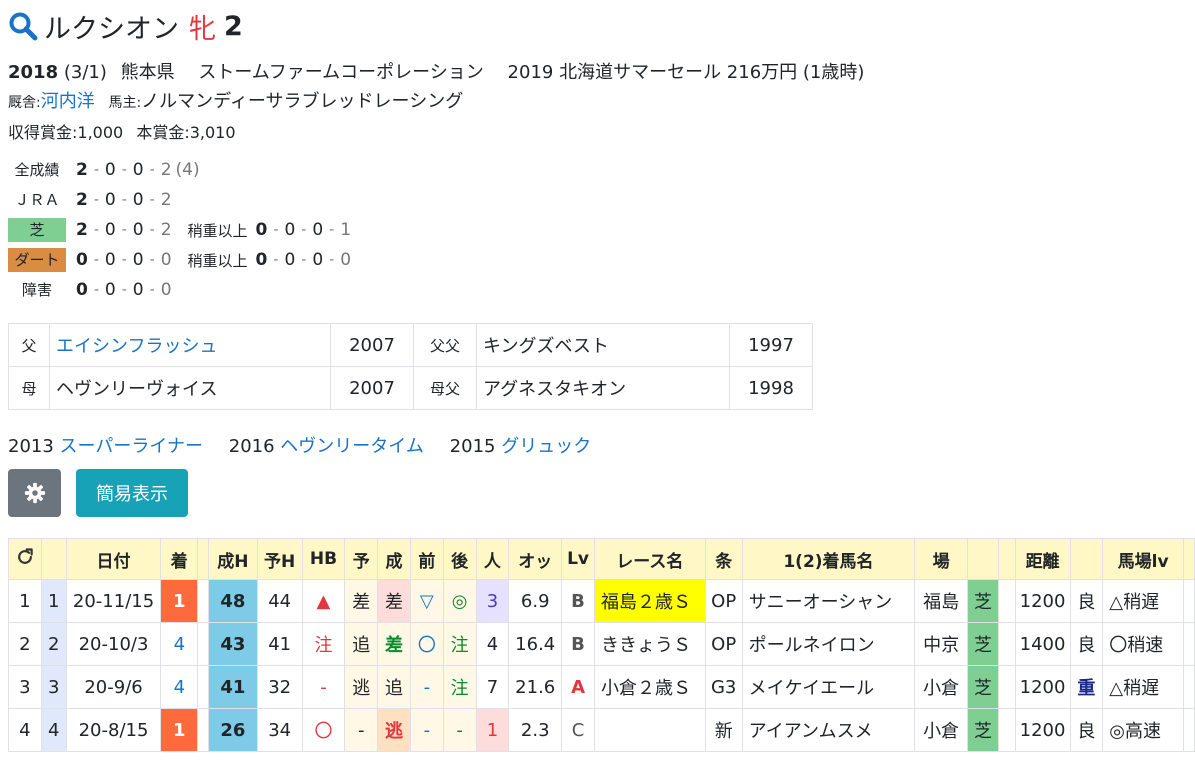 The width and height of the screenshot is (1195, 760). I want to click on row-pop: 7, so click(492, 687).